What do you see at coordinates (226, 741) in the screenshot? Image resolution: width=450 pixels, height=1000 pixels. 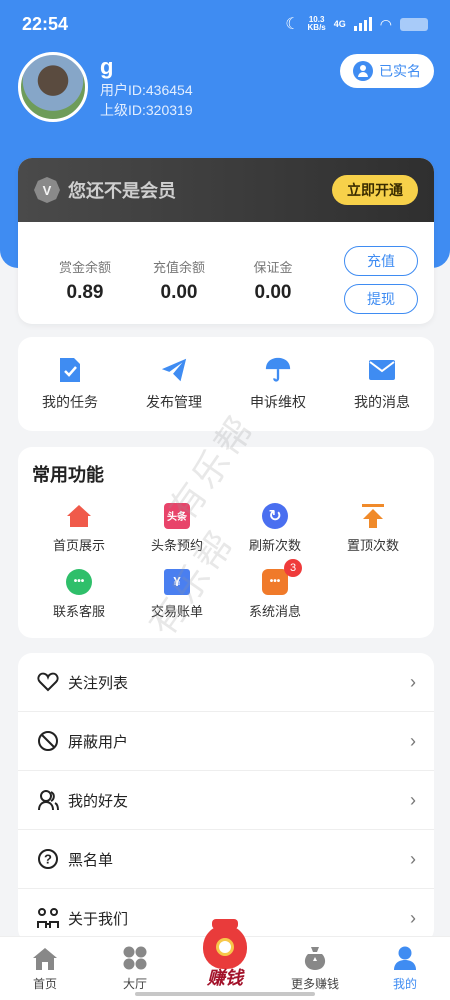 I see `menu-item-blocked-users: 屏蔽用户 ›` at bounding box center [226, 741].